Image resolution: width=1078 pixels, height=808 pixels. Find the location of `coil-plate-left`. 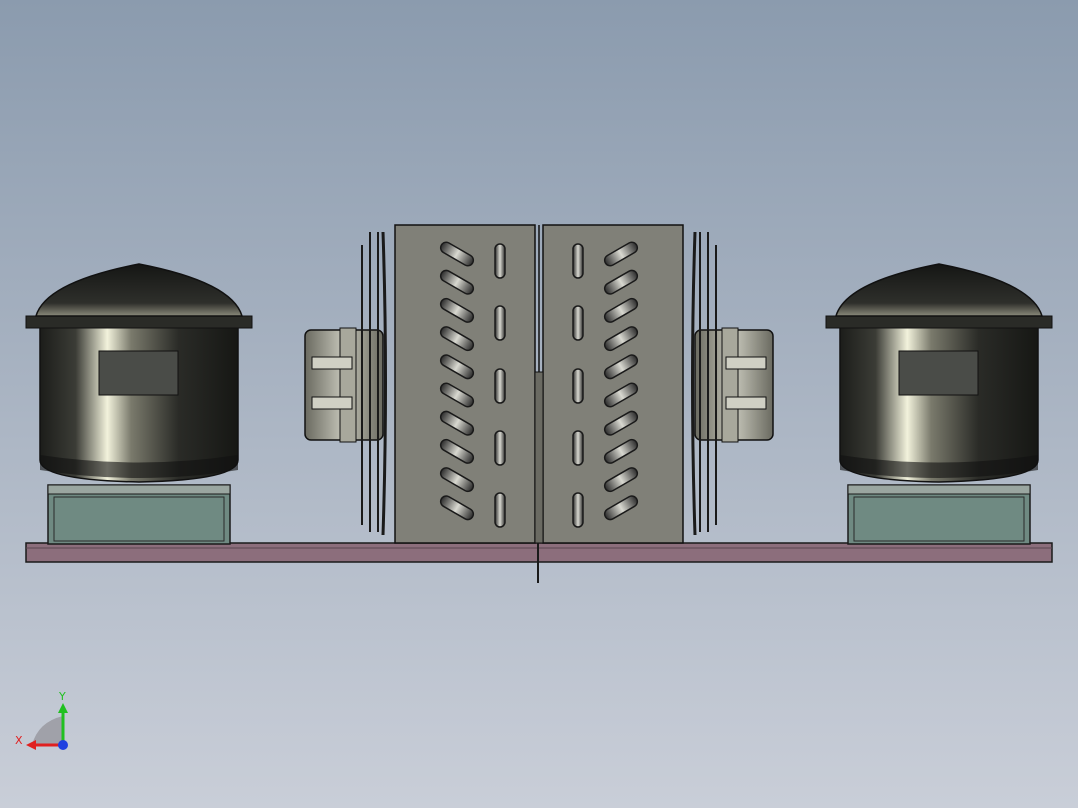

coil-plate-left is located at coordinates (465, 384).